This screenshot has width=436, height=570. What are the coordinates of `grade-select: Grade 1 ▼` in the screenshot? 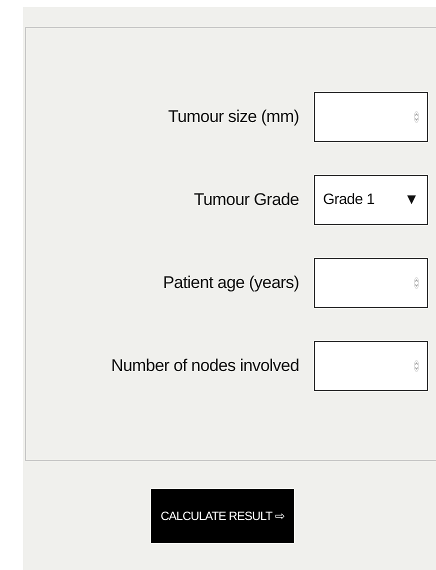 It's located at (371, 199).